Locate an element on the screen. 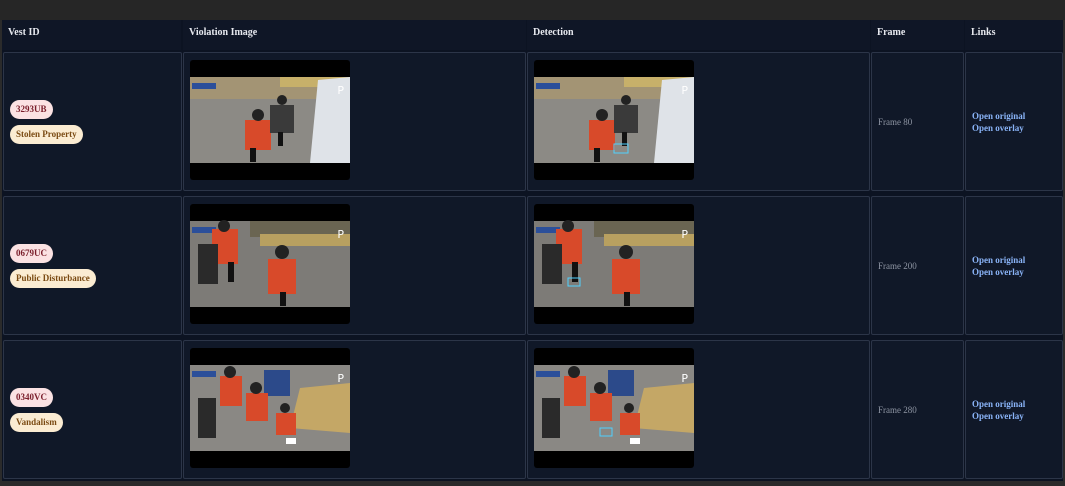  header-violation-image: Violation Image is located at coordinates (354, 35).